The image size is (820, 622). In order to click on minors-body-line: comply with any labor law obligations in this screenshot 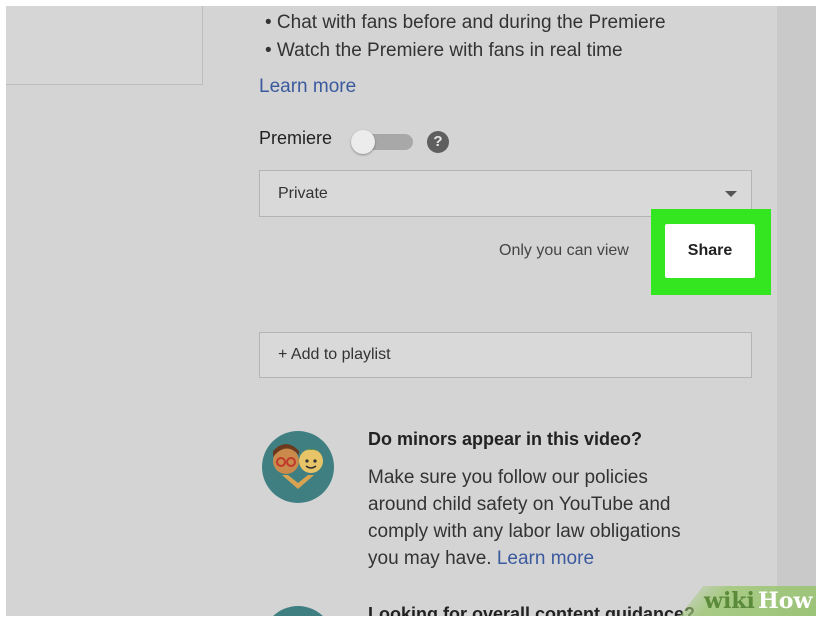, I will do `click(524, 531)`.